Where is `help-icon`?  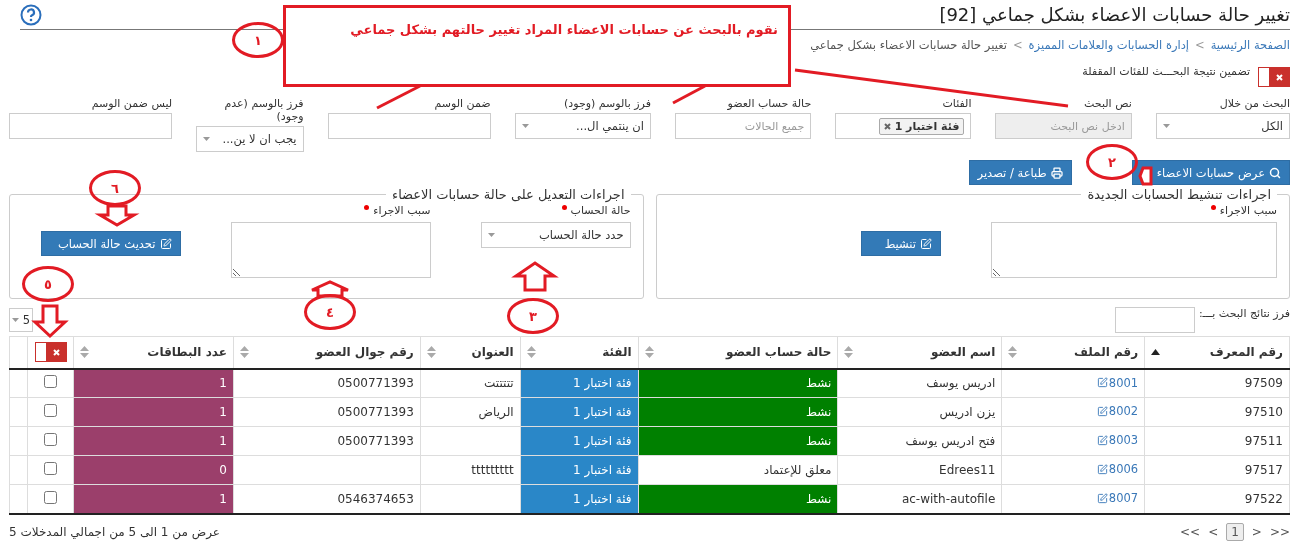 help-icon is located at coordinates (31, 14).